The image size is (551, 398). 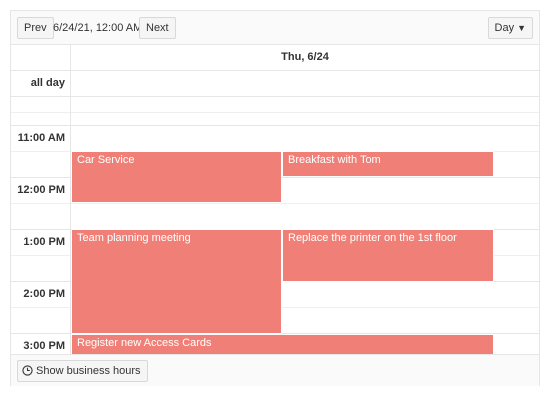 What do you see at coordinates (88, 371) in the screenshot?
I see `show-business-hours-label: Show business hours` at bounding box center [88, 371].